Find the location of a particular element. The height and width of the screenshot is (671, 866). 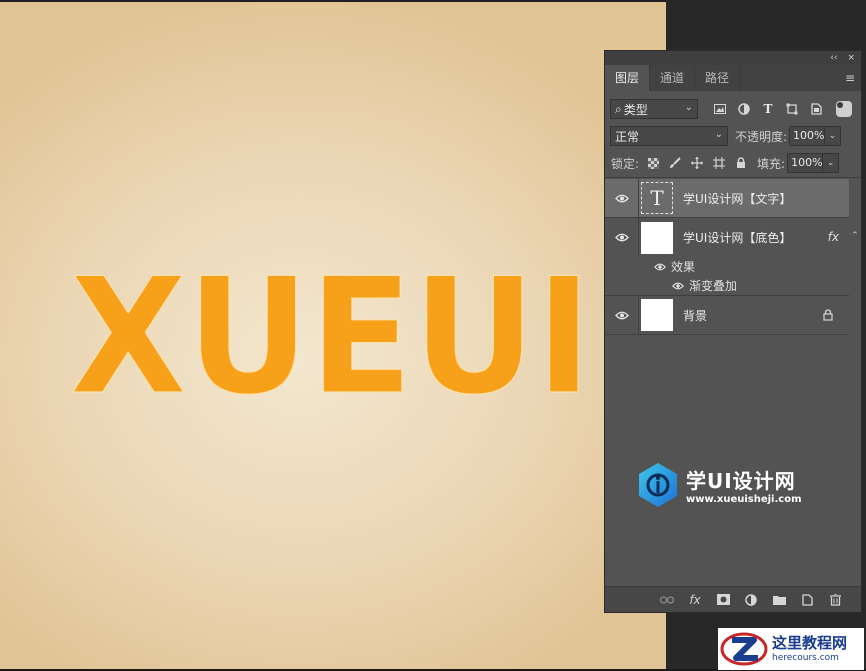

panel-menu-icon: ≡ is located at coordinates (850, 78).